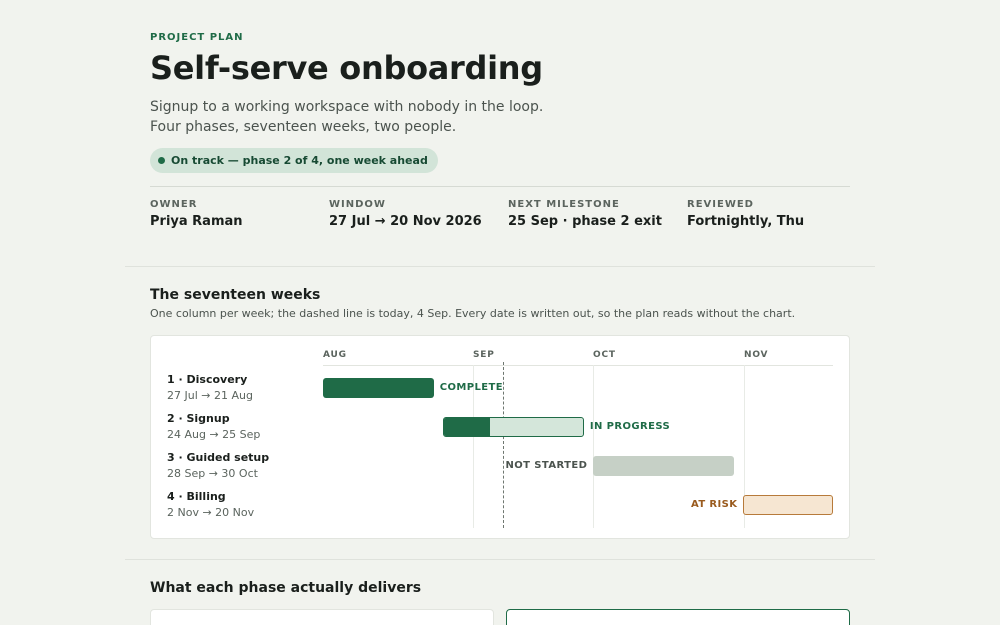 The image size is (1000, 625). Describe the element at coordinates (196, 496) in the screenshot. I see `phase-label: 4 · Billing` at that location.